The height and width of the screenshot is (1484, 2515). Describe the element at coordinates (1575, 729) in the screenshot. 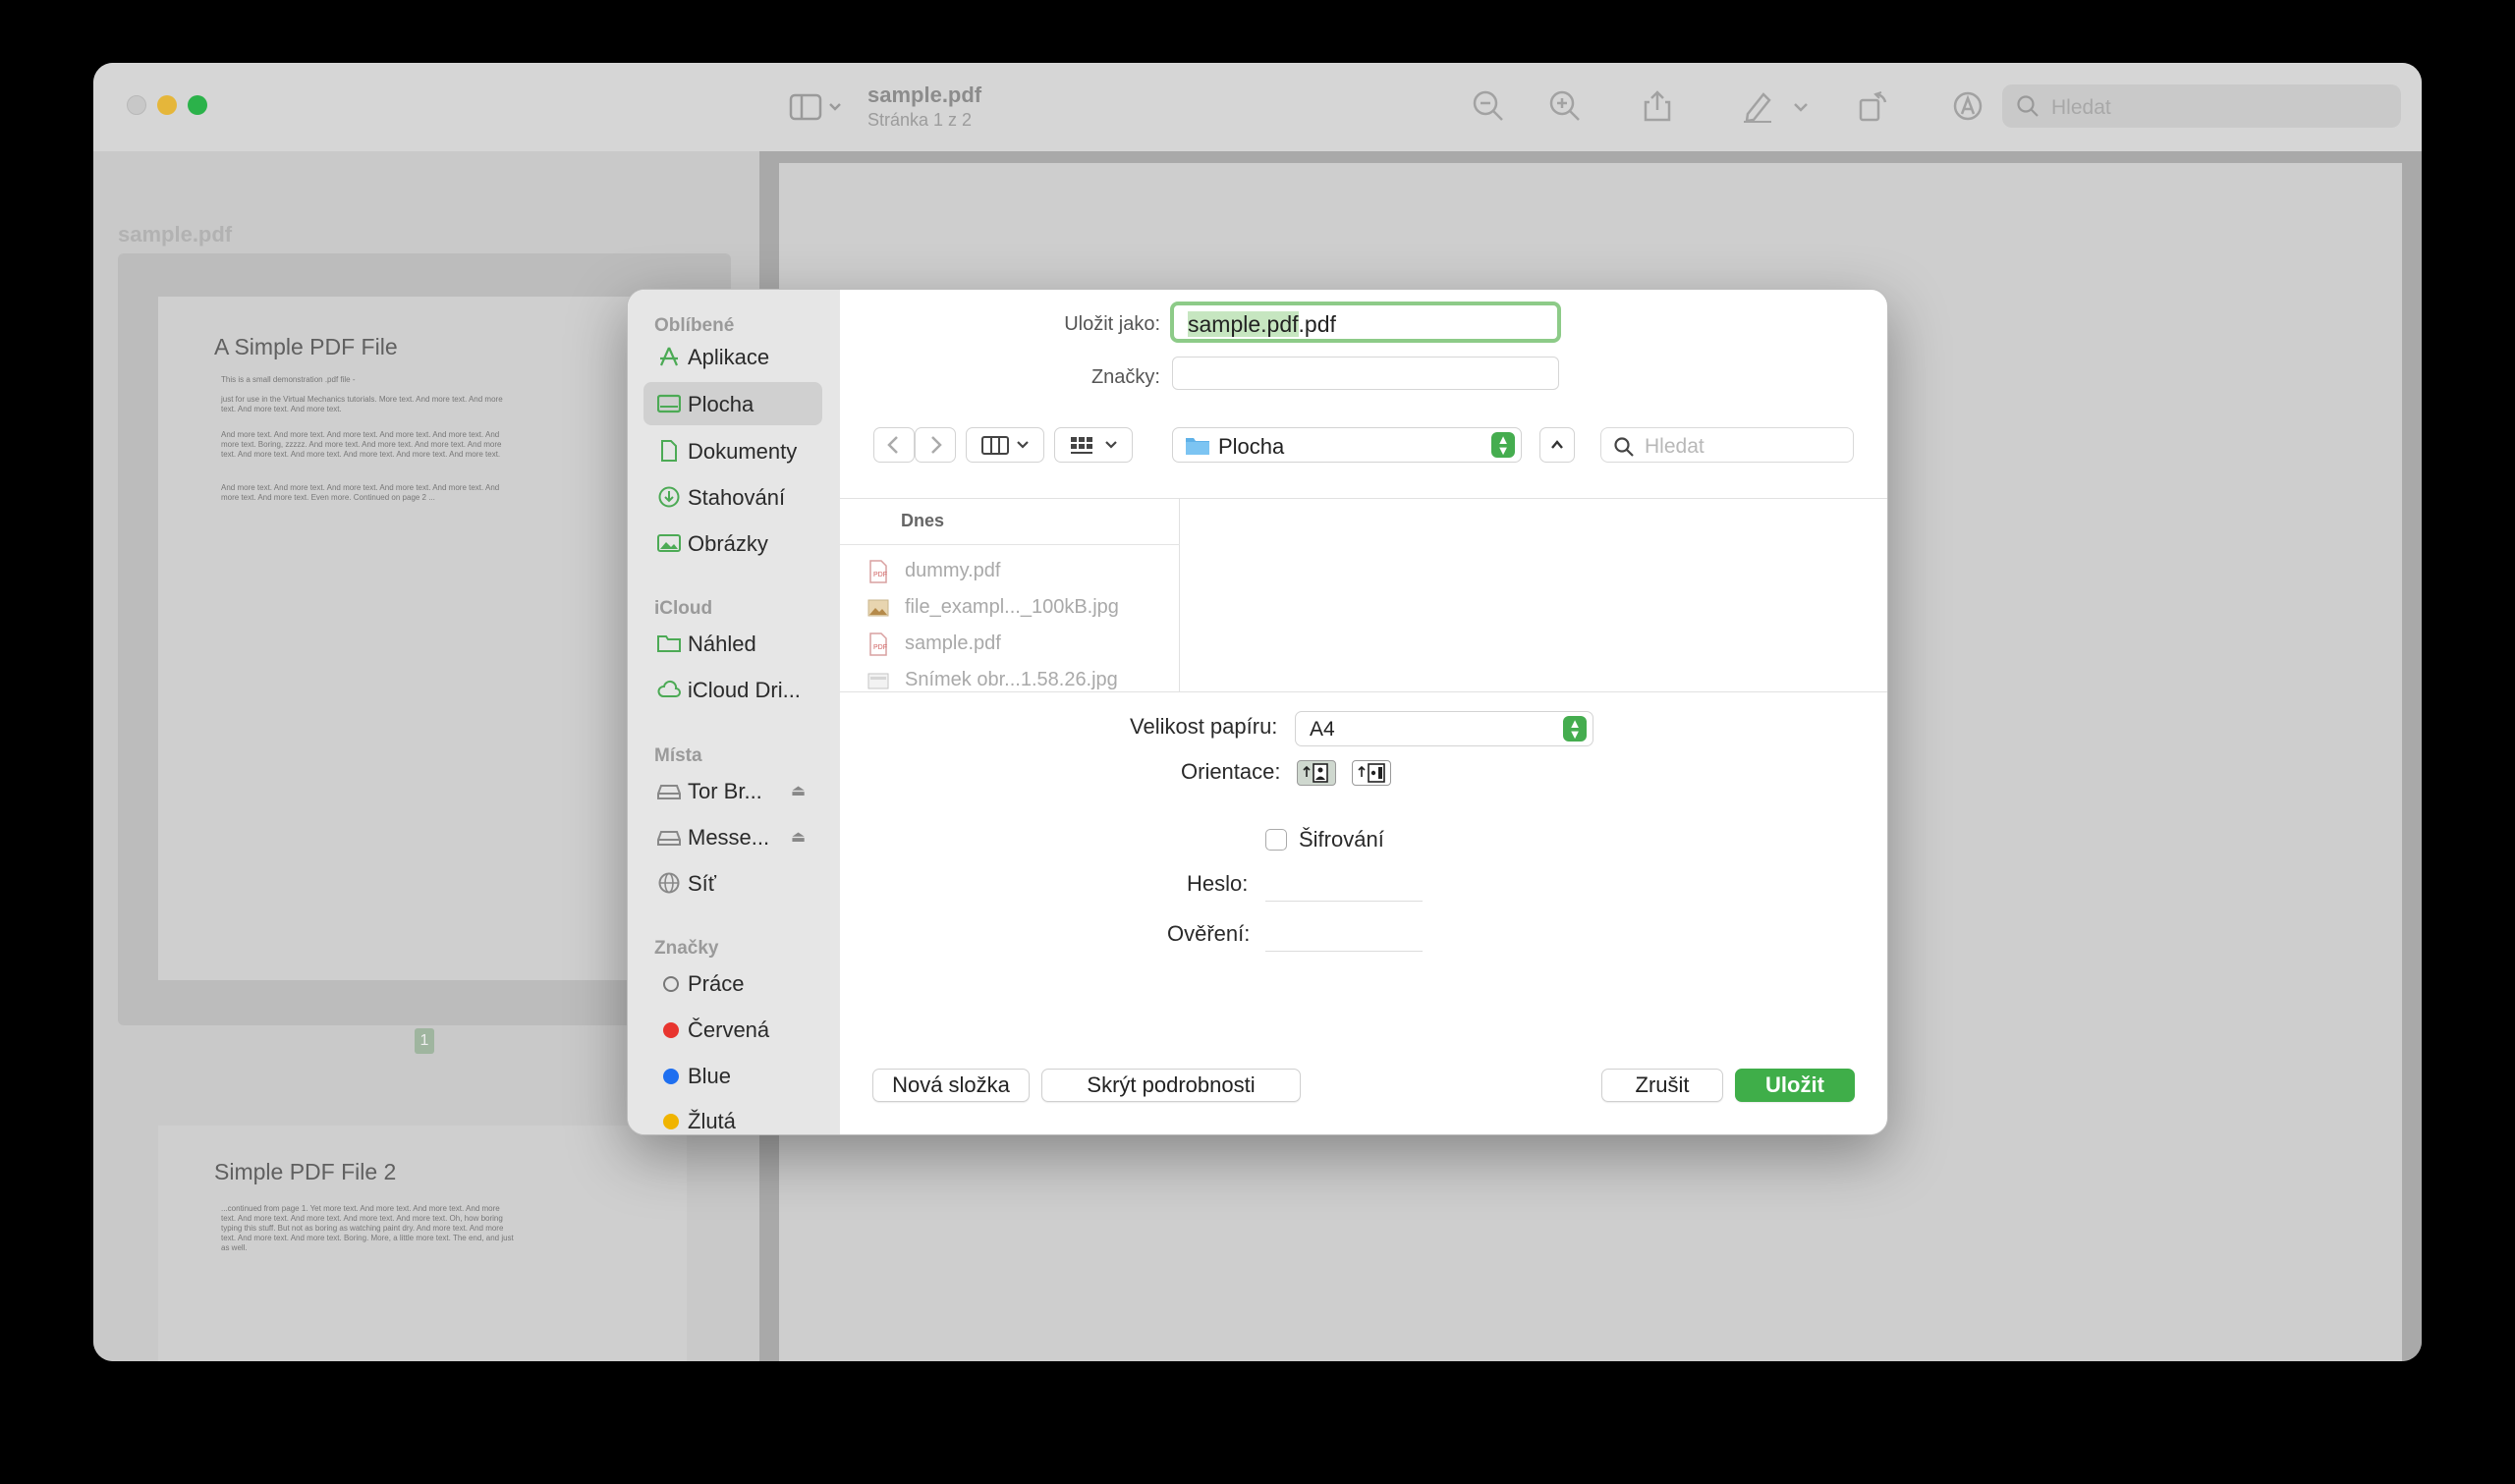

I see `popup-stepper-icon: ▲ ▼` at that location.